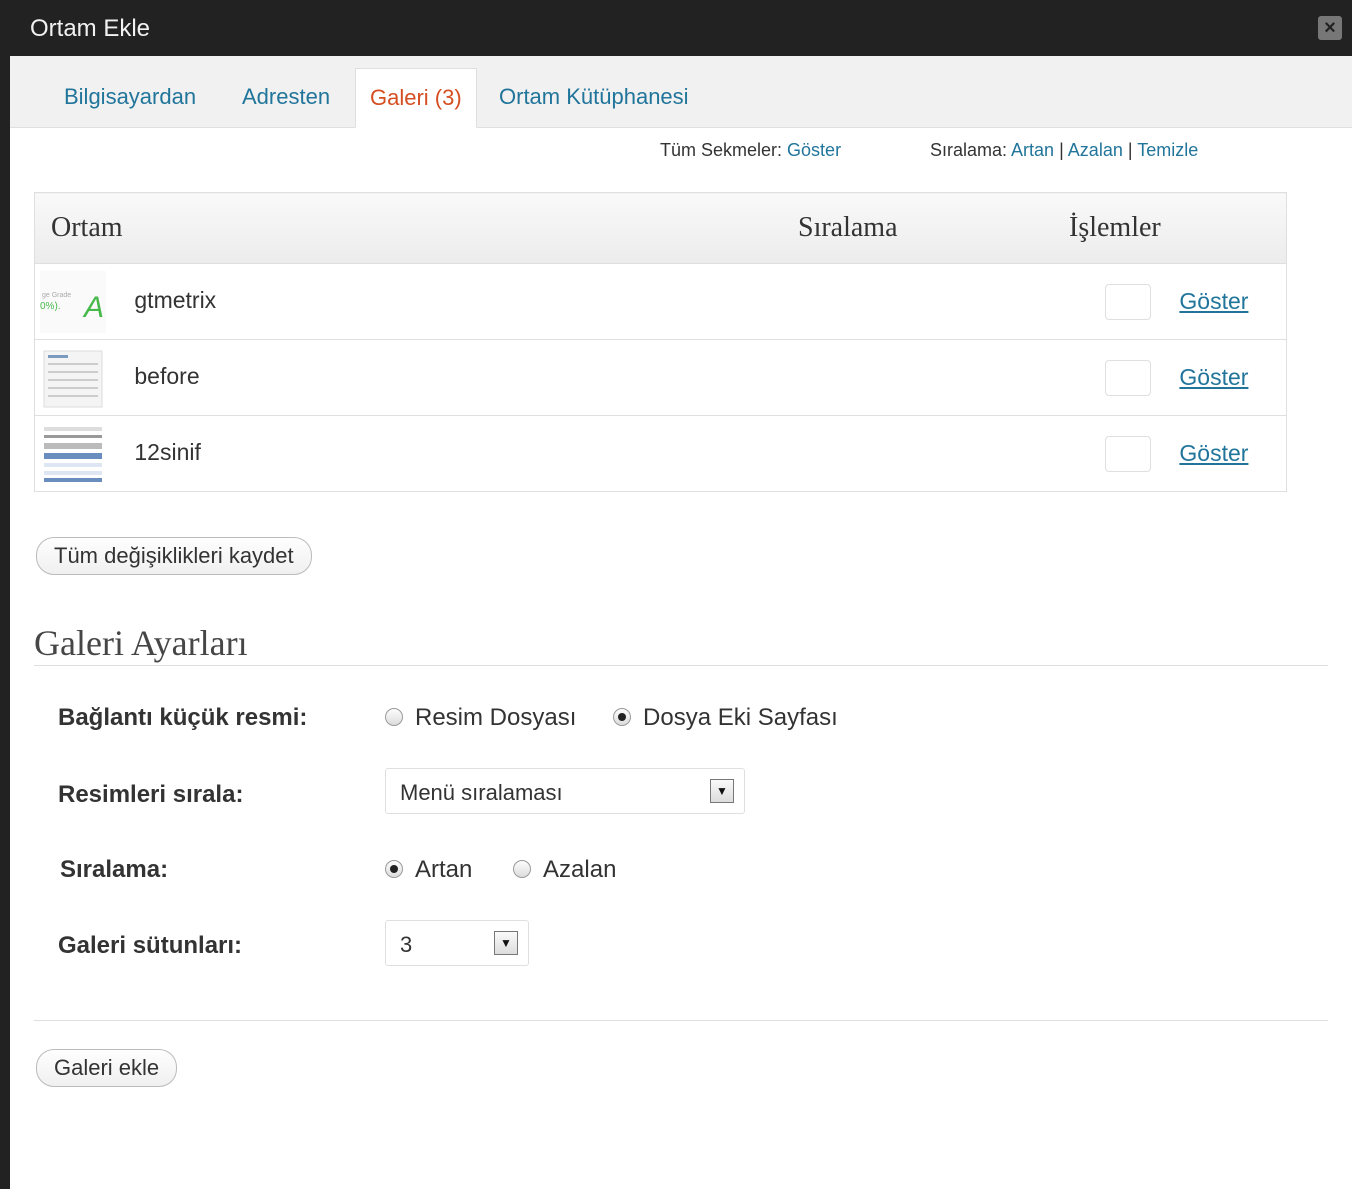  I want to click on all-tabs-show-link: Göster, so click(814, 150).